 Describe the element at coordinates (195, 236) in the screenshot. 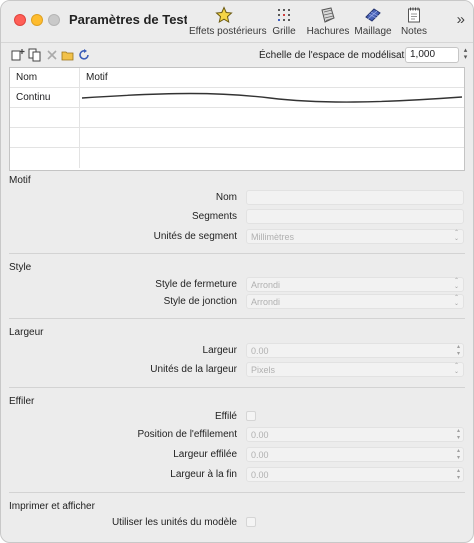

I see `unites-segment-label: Unités de segment` at that location.